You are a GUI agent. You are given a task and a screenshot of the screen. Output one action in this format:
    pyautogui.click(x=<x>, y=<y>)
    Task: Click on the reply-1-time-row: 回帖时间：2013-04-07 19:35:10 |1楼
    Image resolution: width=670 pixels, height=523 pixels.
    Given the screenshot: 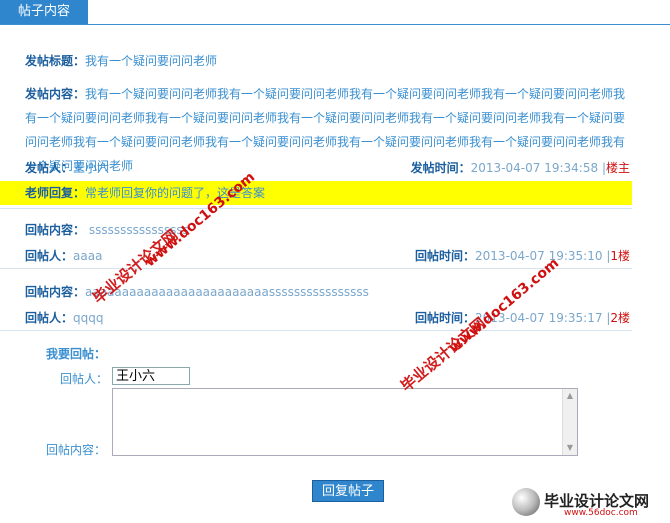 What is the action you would take?
    pyautogui.click(x=522, y=256)
    